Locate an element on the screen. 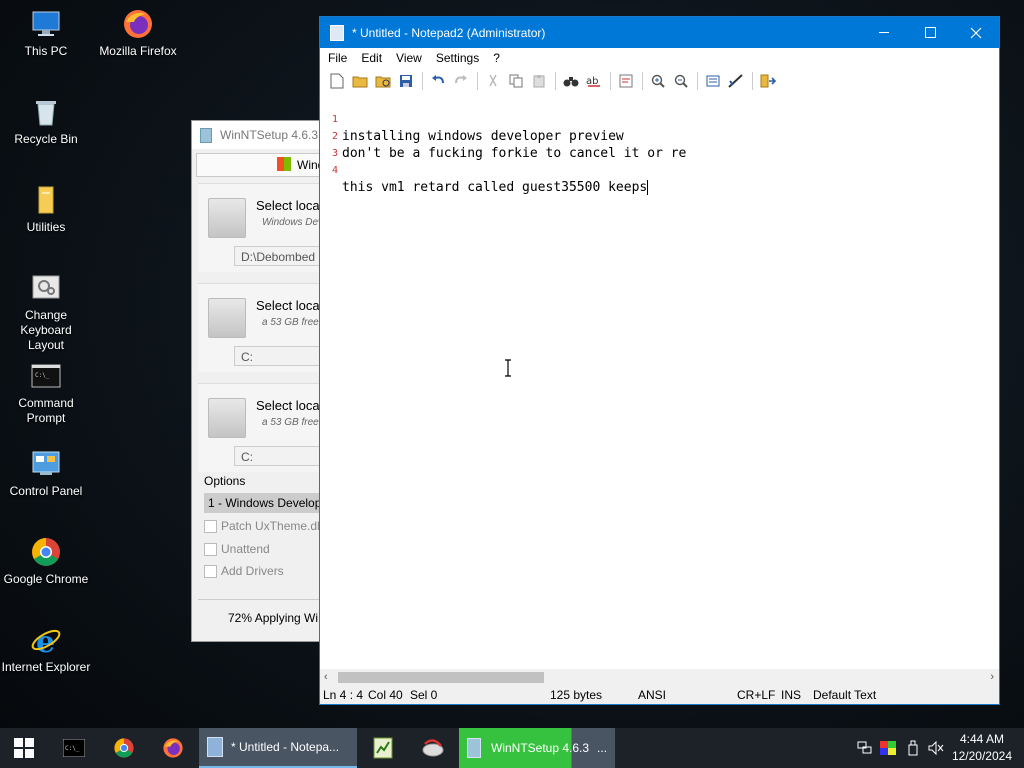 Image resolution: width=1024 pixels, height=768 pixels. word-wrap-button is located at coordinates (626, 81).